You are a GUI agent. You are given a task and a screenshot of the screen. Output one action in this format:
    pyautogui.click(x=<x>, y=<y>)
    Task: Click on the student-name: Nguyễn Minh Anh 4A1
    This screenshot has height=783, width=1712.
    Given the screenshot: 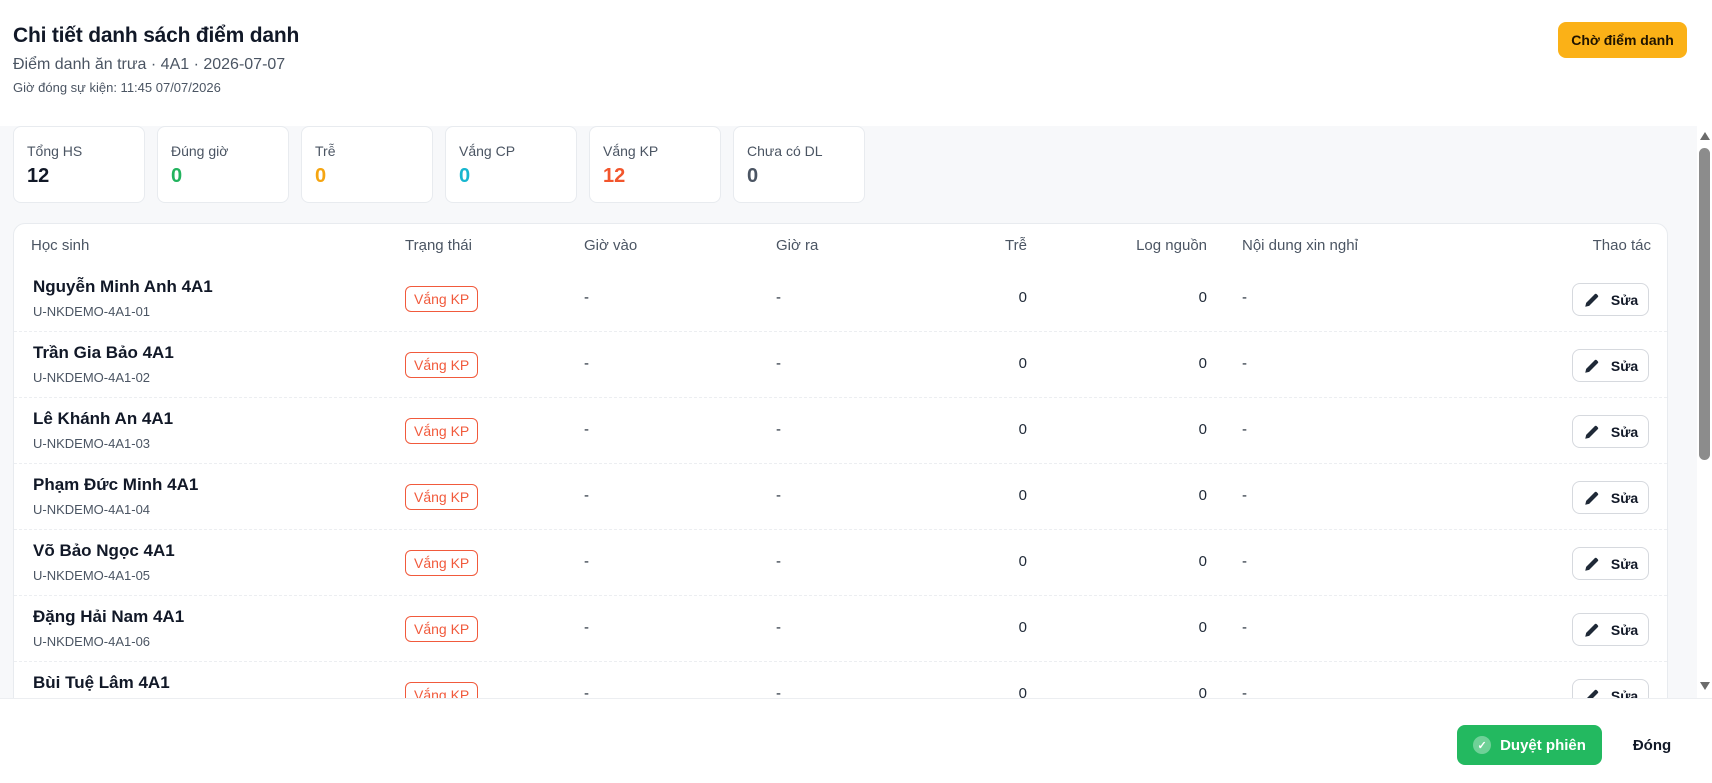 What is the action you would take?
    pyautogui.click(x=123, y=286)
    